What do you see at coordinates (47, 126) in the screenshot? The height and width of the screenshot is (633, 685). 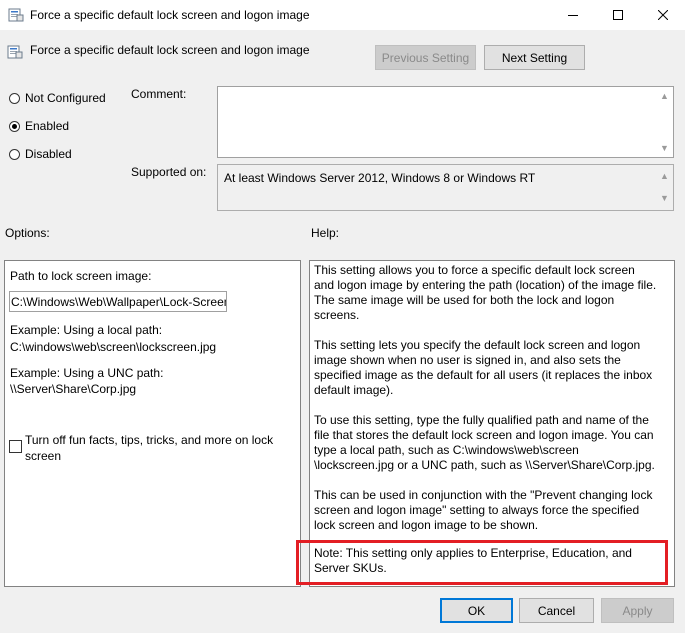 I see `radio-enabled-label: Enabled` at bounding box center [47, 126].